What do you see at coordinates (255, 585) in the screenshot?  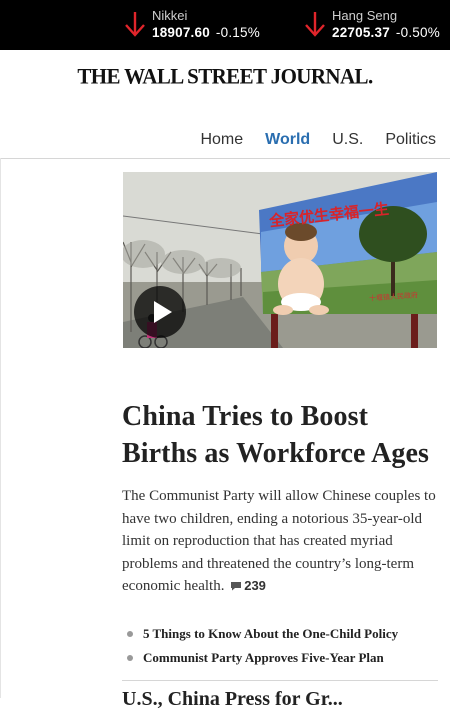 I see `comment-count: 239` at bounding box center [255, 585].